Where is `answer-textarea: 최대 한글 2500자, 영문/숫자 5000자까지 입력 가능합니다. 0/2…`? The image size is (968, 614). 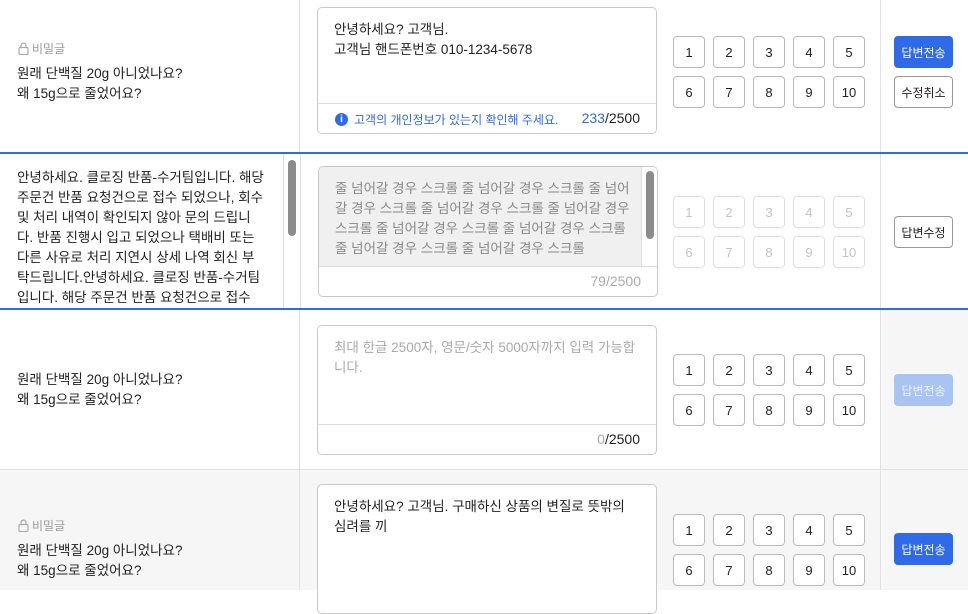
answer-textarea: 최대 한글 2500자, 영문/숫자 5000자까지 입력 가능합니다. 0/2… is located at coordinates (487, 390).